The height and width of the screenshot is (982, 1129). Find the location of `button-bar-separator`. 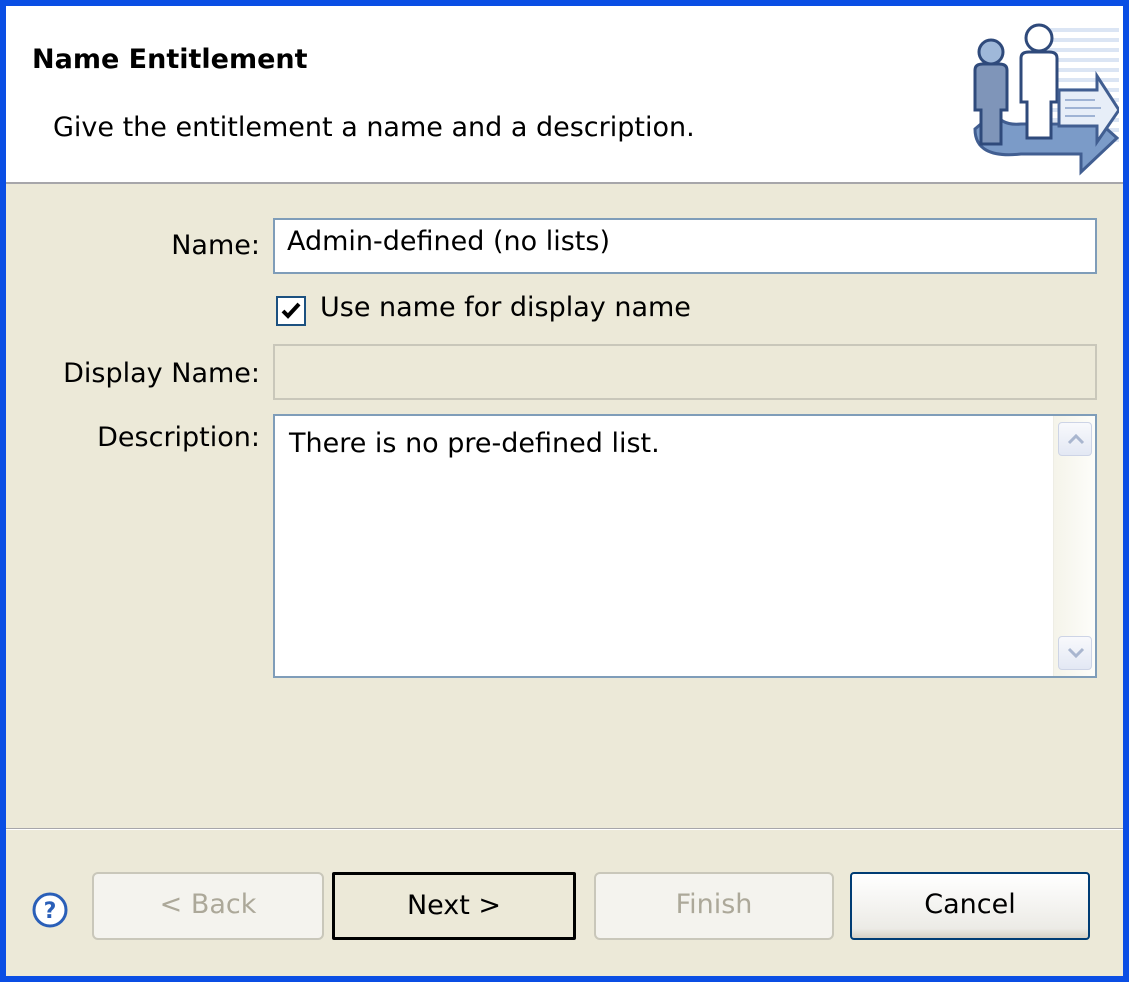

button-bar-separator is located at coordinates (564, 829).